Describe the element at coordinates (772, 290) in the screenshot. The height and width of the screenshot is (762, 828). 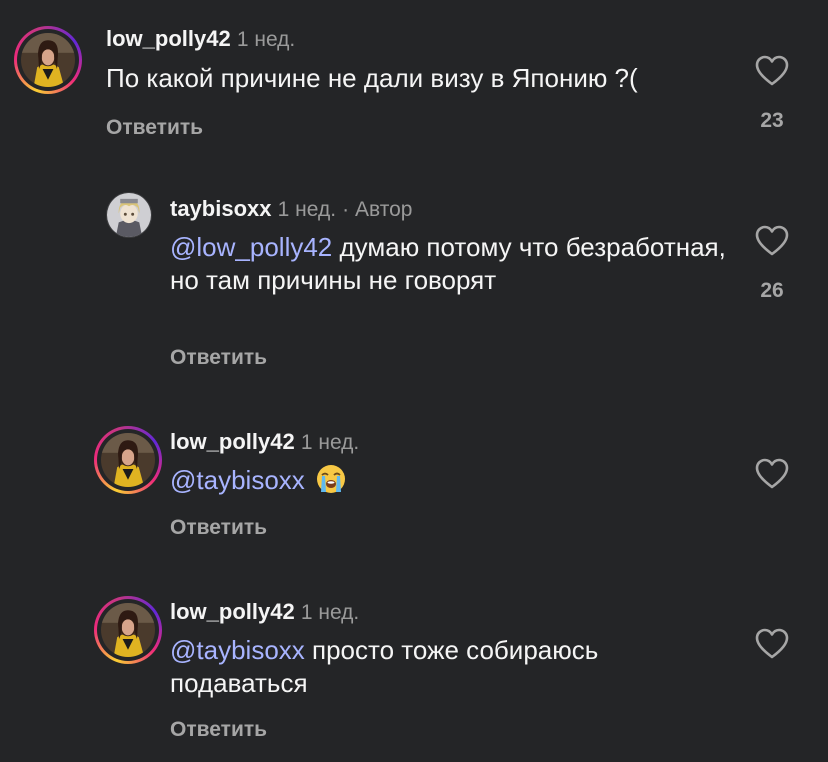
I see `like-count: 26` at that location.